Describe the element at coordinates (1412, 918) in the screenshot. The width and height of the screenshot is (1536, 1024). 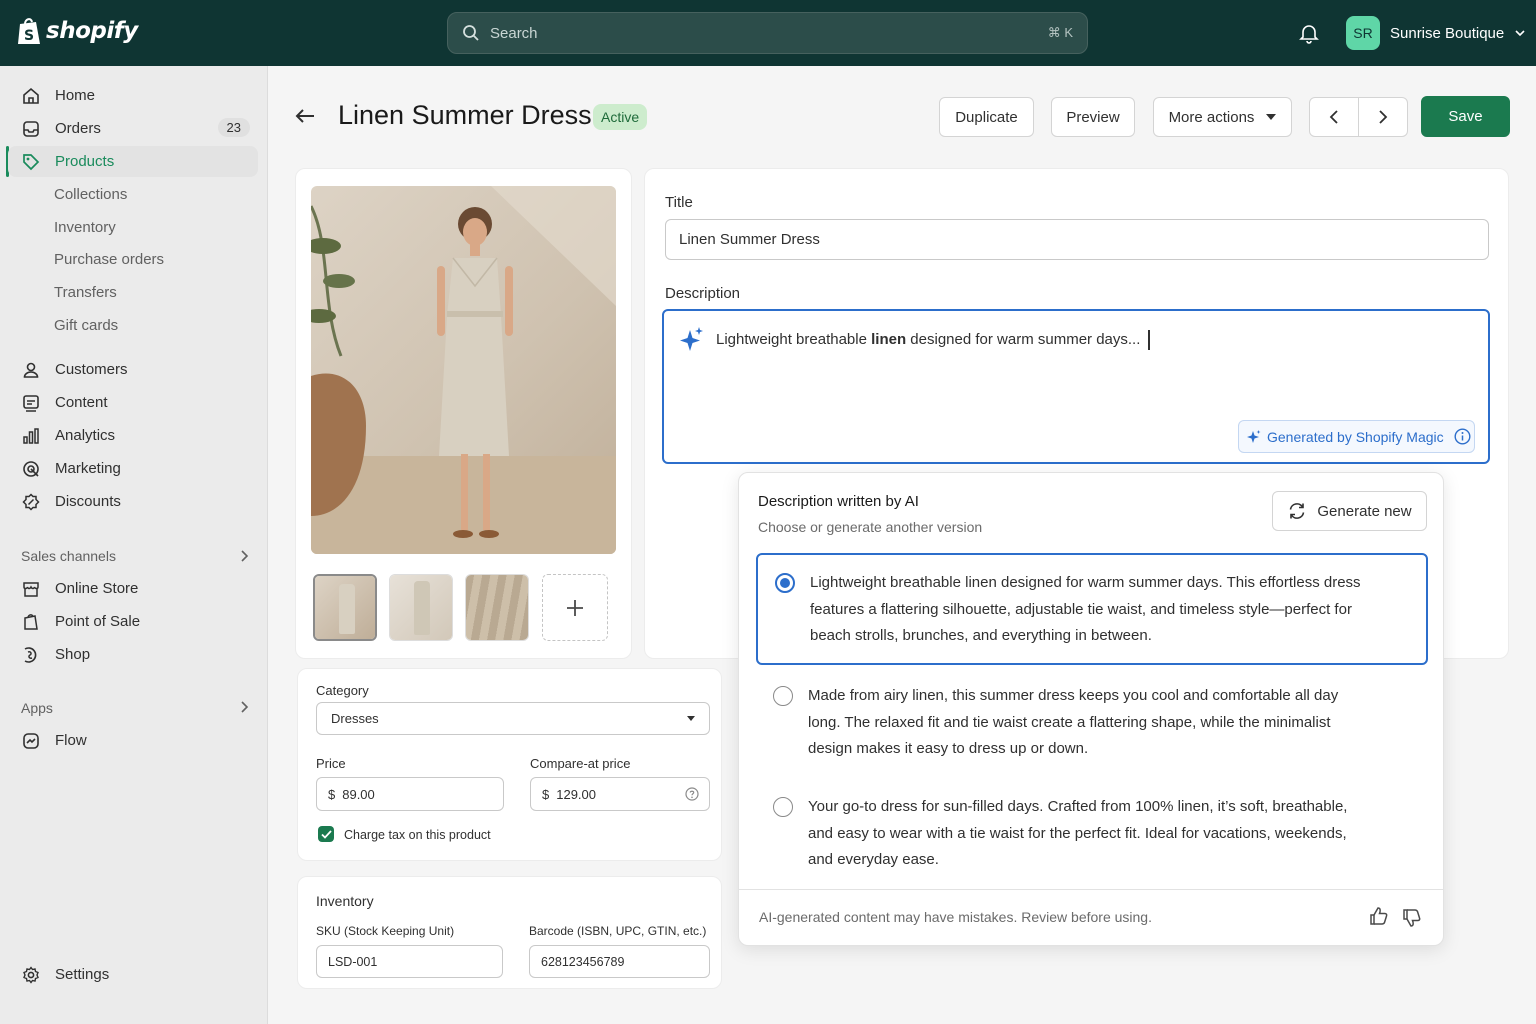
I see `thumbs-down-icon` at that location.